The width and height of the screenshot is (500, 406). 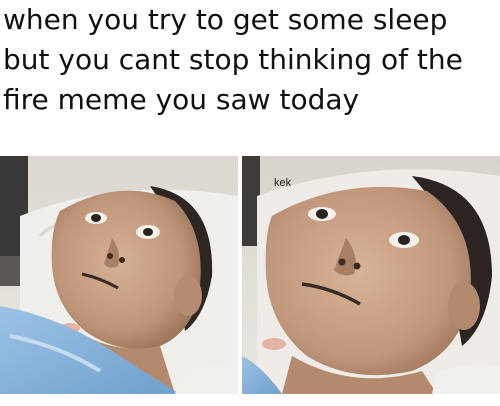 I want to click on caption-line-1: when you try to get some sleep, so click(x=225, y=19).